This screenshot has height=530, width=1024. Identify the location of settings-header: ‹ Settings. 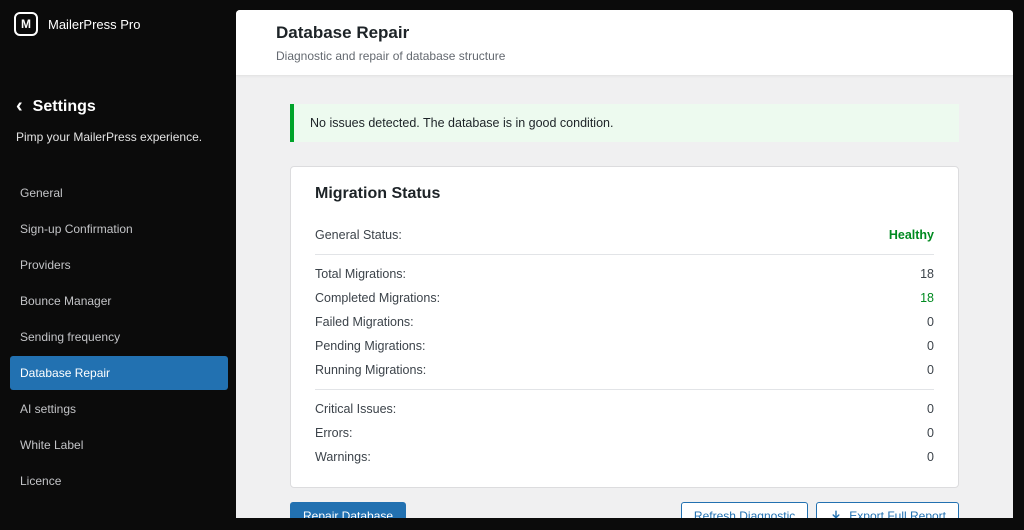
(118, 106).